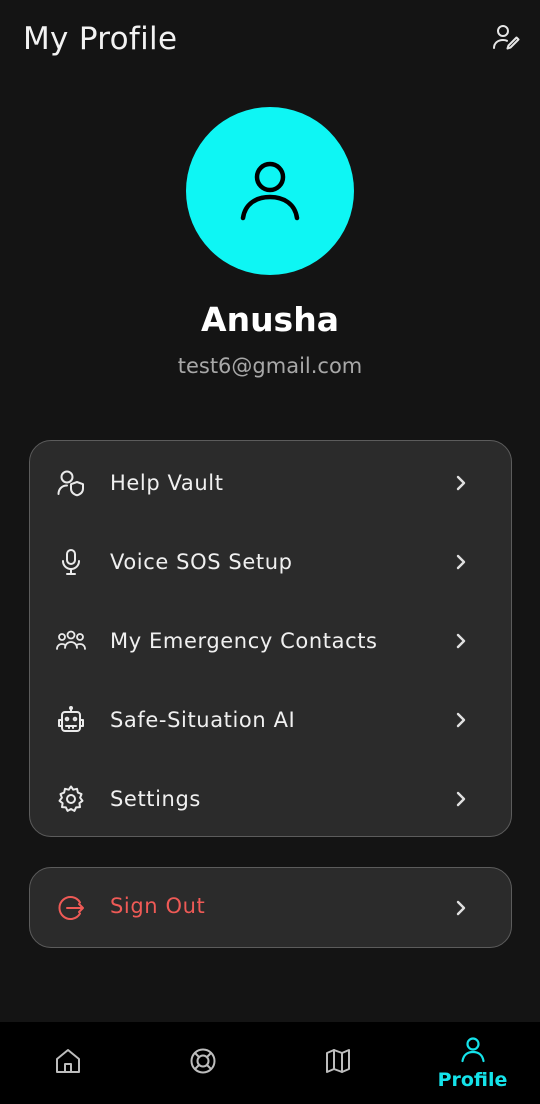 The height and width of the screenshot is (1104, 540). I want to click on nav-profile-label: Profile, so click(472, 1080).